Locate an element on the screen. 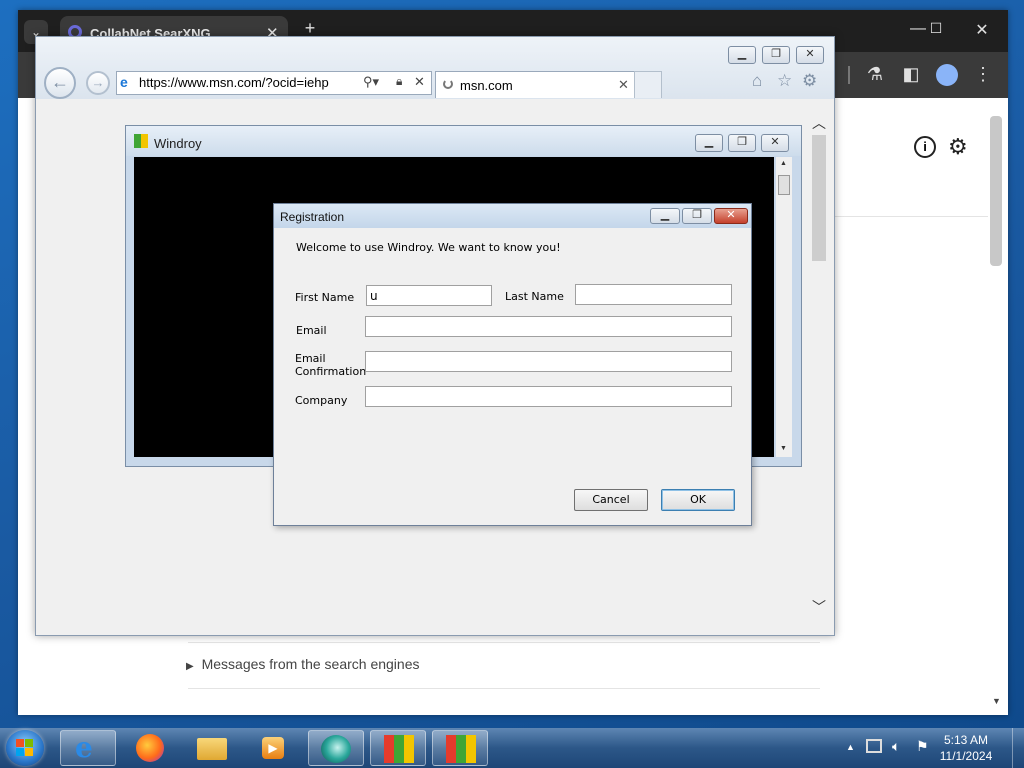  ie-minimize-button: ▁ is located at coordinates (742, 55).